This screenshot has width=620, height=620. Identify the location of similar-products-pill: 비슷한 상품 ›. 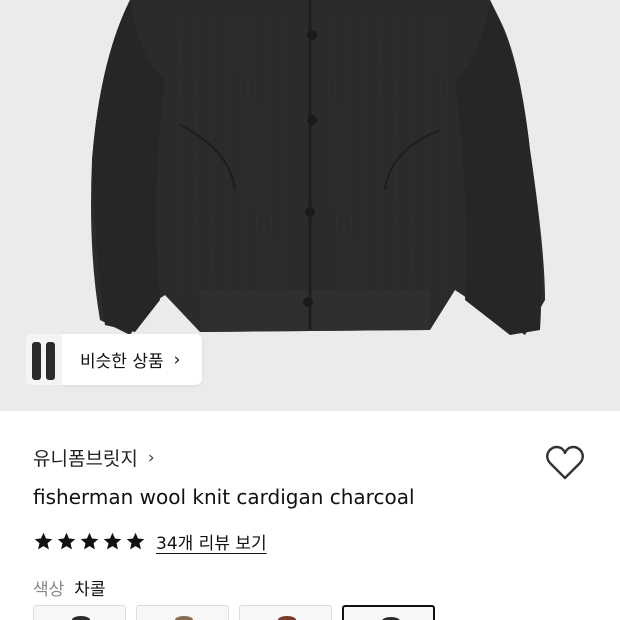
(130, 359).